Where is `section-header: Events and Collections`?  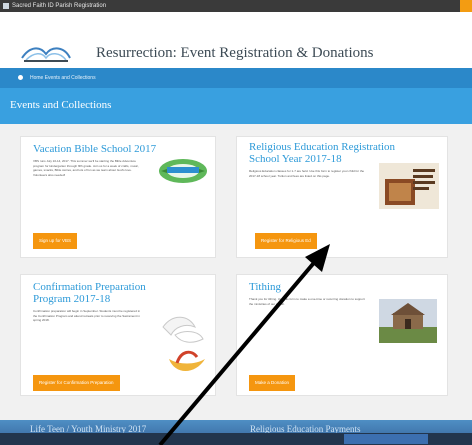 section-header: Events and Collections is located at coordinates (236, 106).